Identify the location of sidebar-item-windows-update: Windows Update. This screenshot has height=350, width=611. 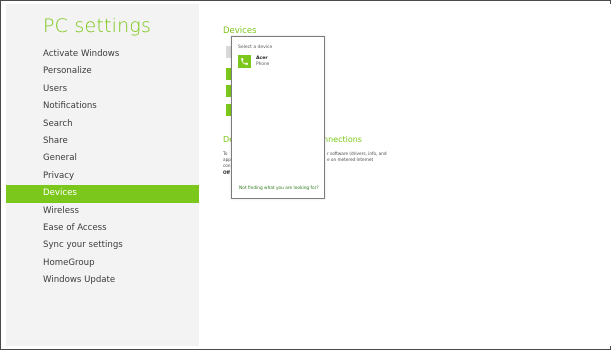
(102, 280).